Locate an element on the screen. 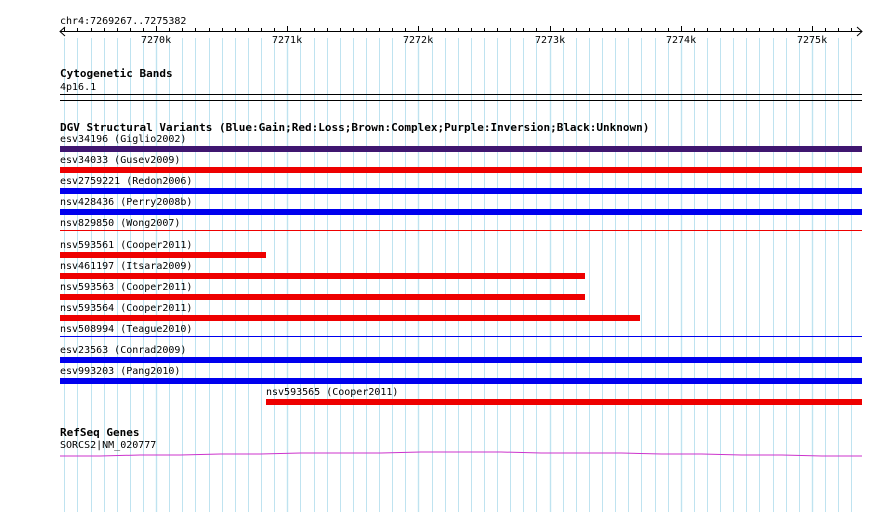 The image size is (890, 512). cytoband-line-bottom is located at coordinates (461, 100).